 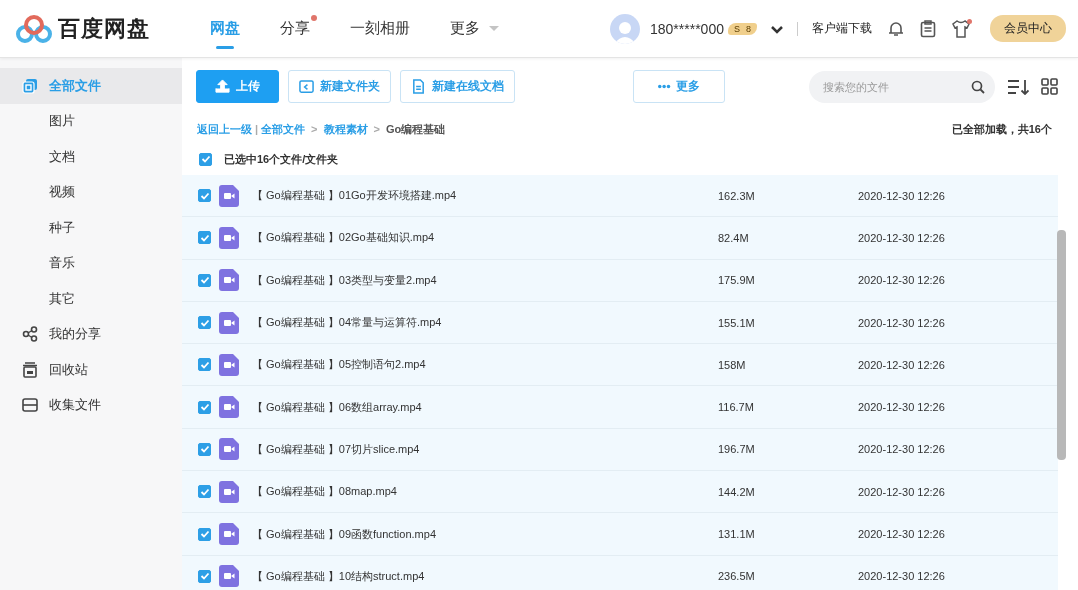 I want to click on file-size: 82.4M, so click(x=734, y=237).